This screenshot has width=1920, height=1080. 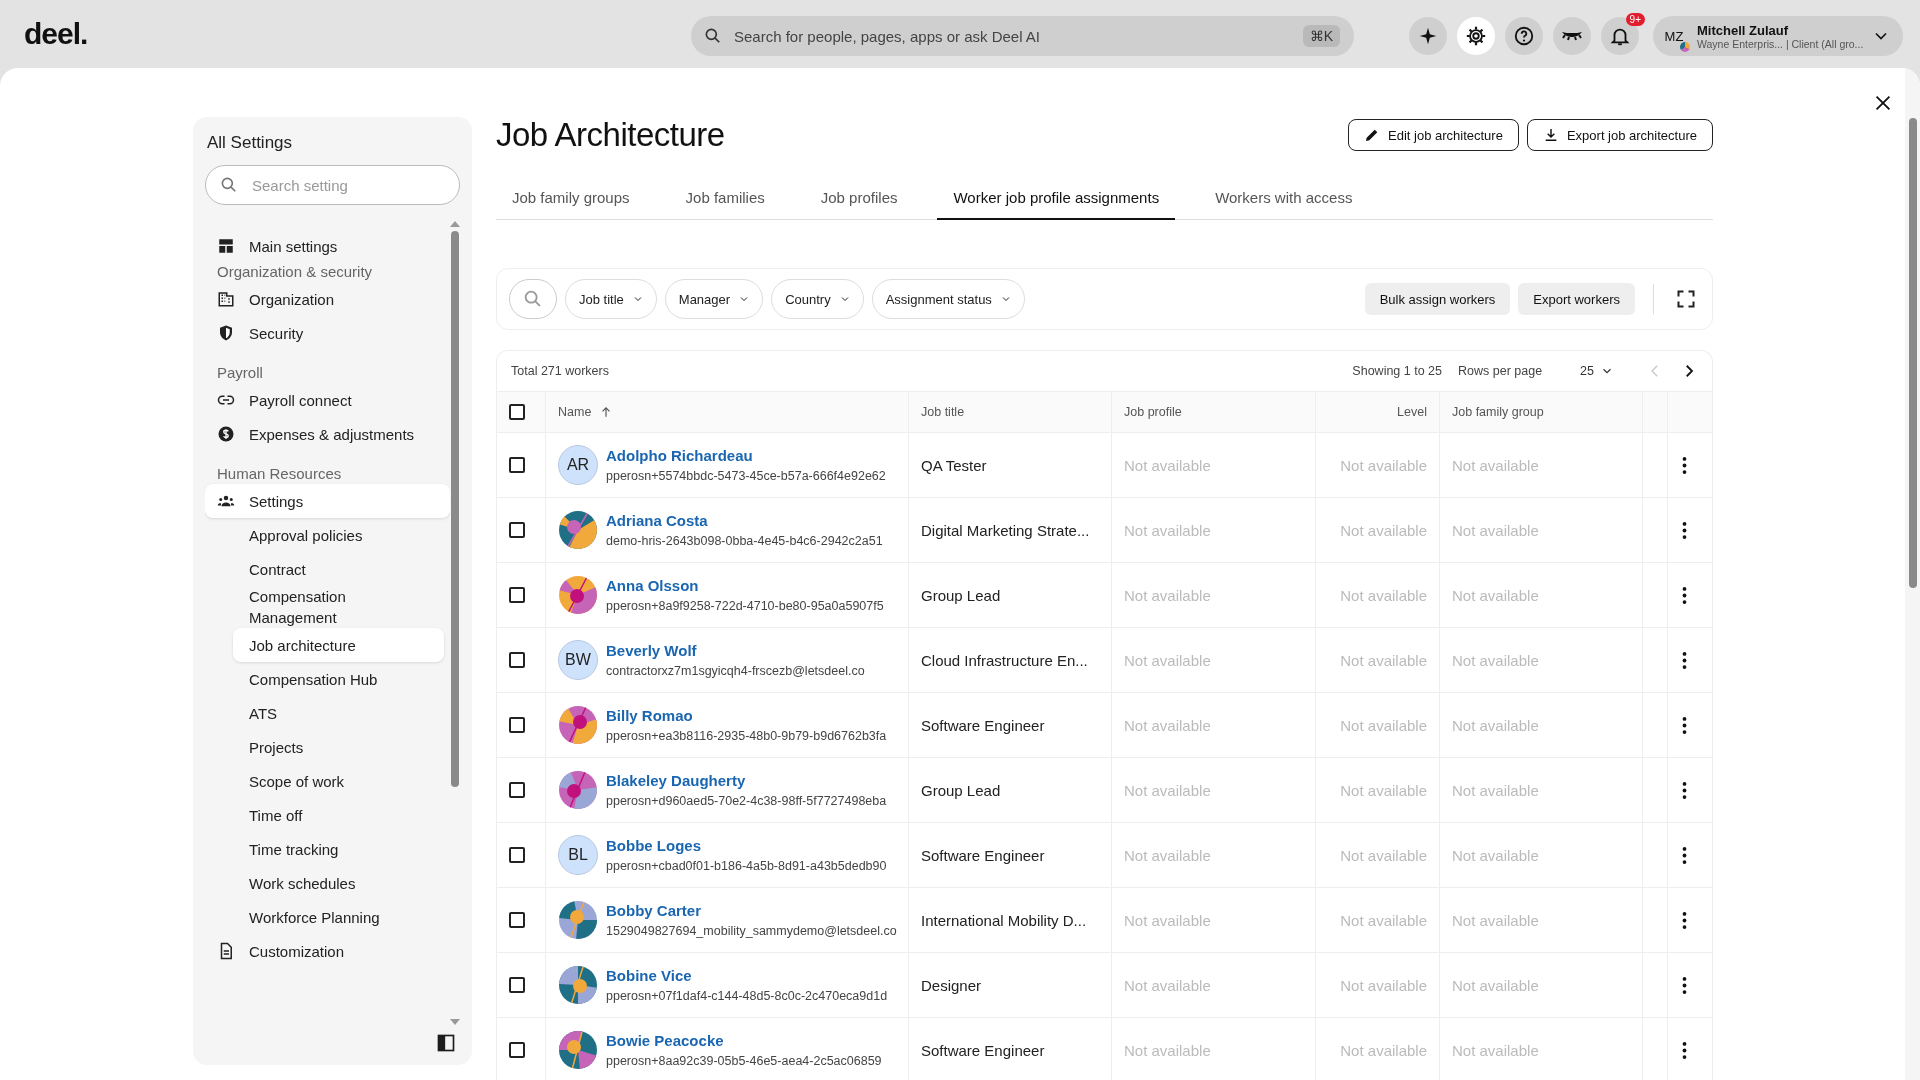 I want to click on export-button: Export workers, so click(x=1576, y=299).